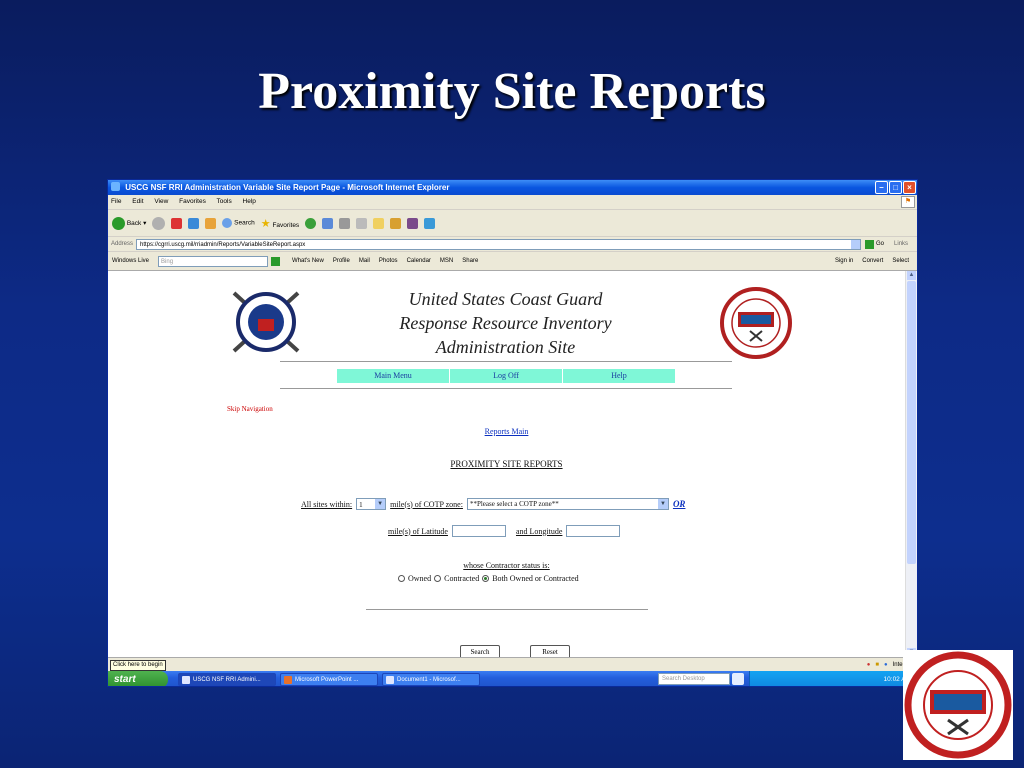 This screenshot has height=768, width=1024. What do you see at coordinates (694, 679) in the screenshot?
I see `desktop-search-input: Search Desktop` at bounding box center [694, 679].